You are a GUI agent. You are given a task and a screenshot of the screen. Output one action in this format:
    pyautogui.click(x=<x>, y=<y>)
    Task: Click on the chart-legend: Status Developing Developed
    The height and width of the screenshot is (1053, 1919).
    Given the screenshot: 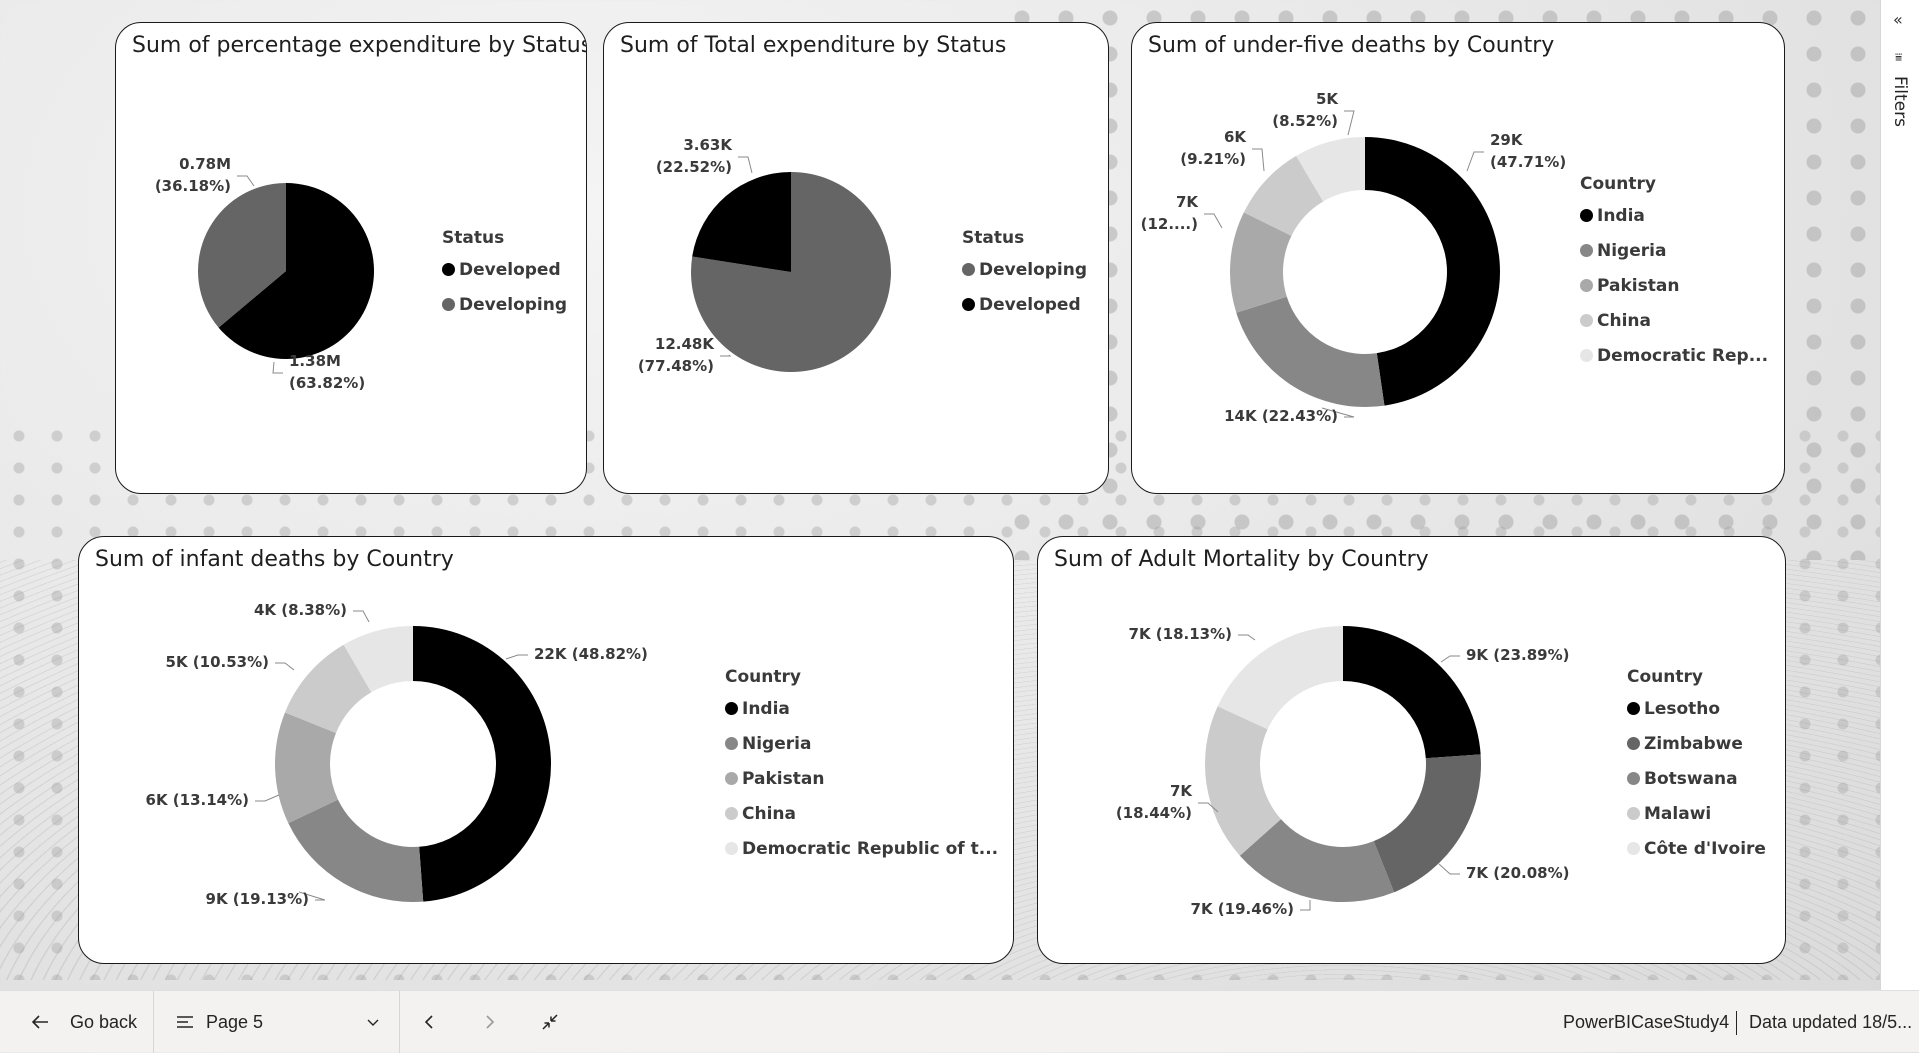 What is the action you would take?
    pyautogui.click(x=1024, y=275)
    